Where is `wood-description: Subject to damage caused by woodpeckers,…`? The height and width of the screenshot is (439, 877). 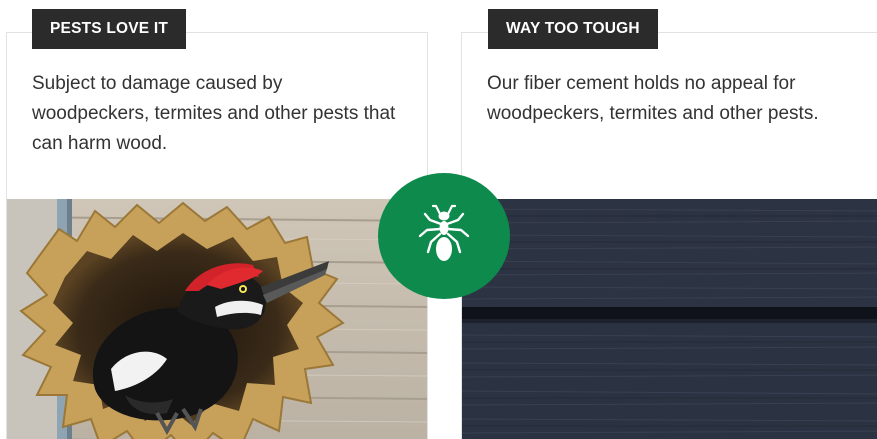
wood-description: Subject to damage caused by woodpeckers,… is located at coordinates (214, 113).